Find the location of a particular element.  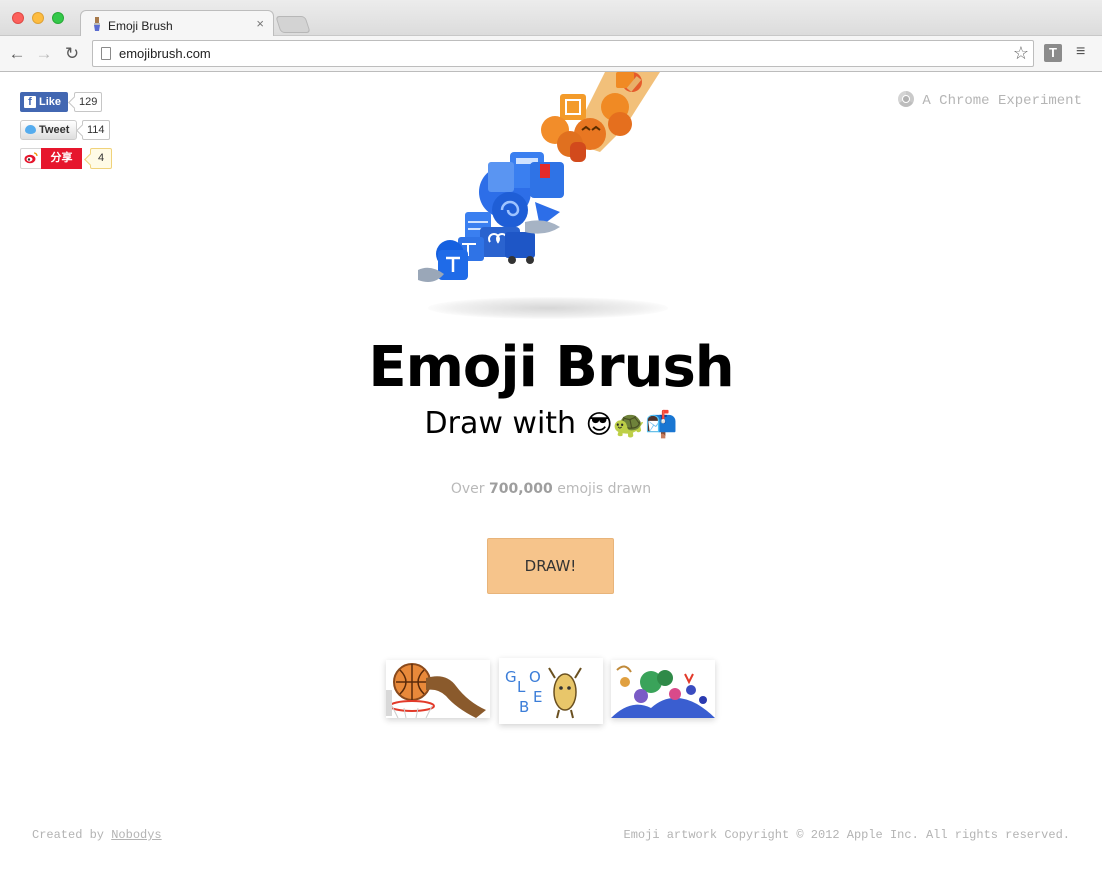

browser-titlebar: Emoji Brush × is located at coordinates (551, 18).